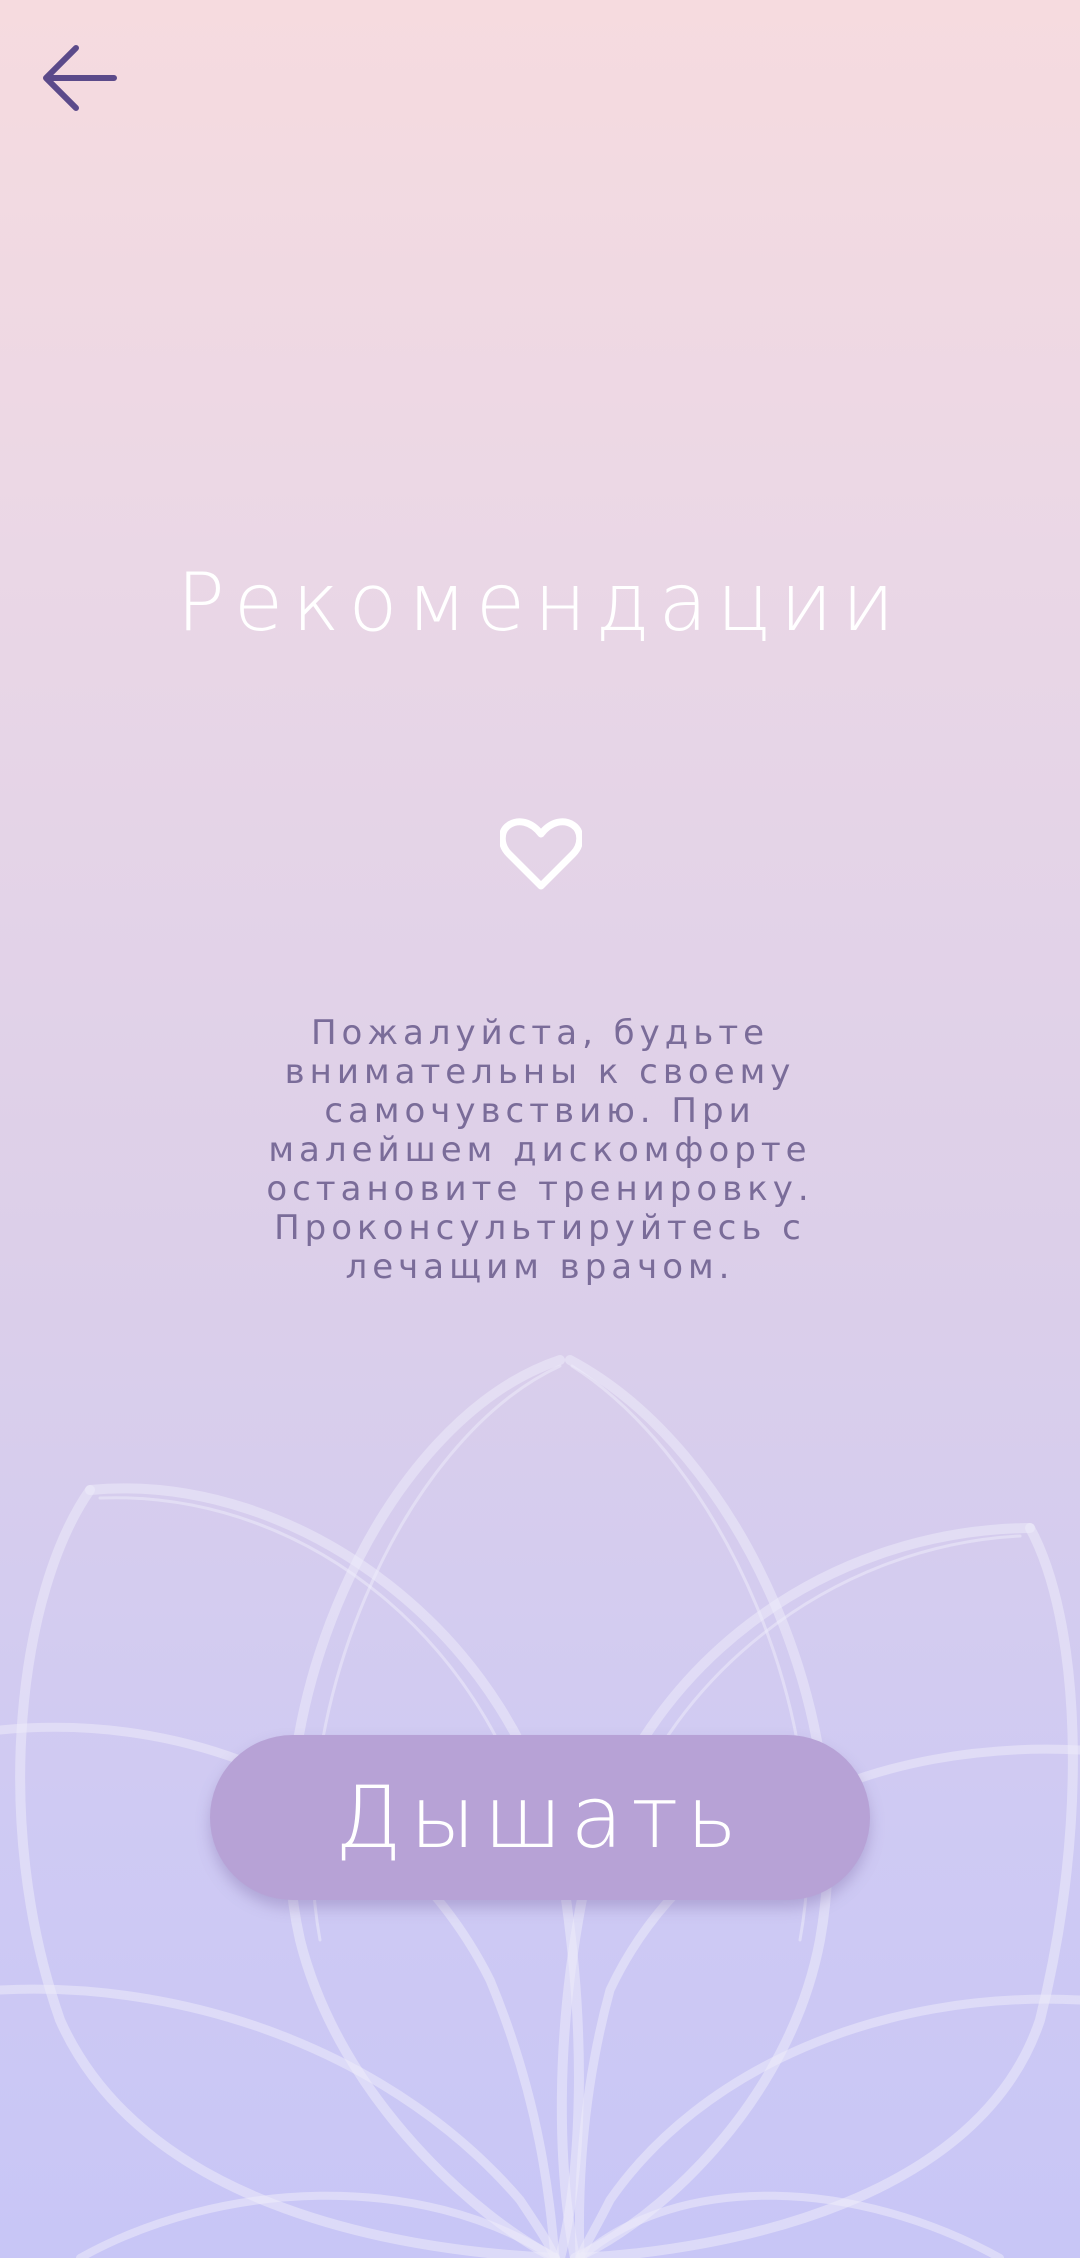 This screenshot has height=2258, width=1080. I want to click on breathe-button: Дышать, so click(540, 1817).